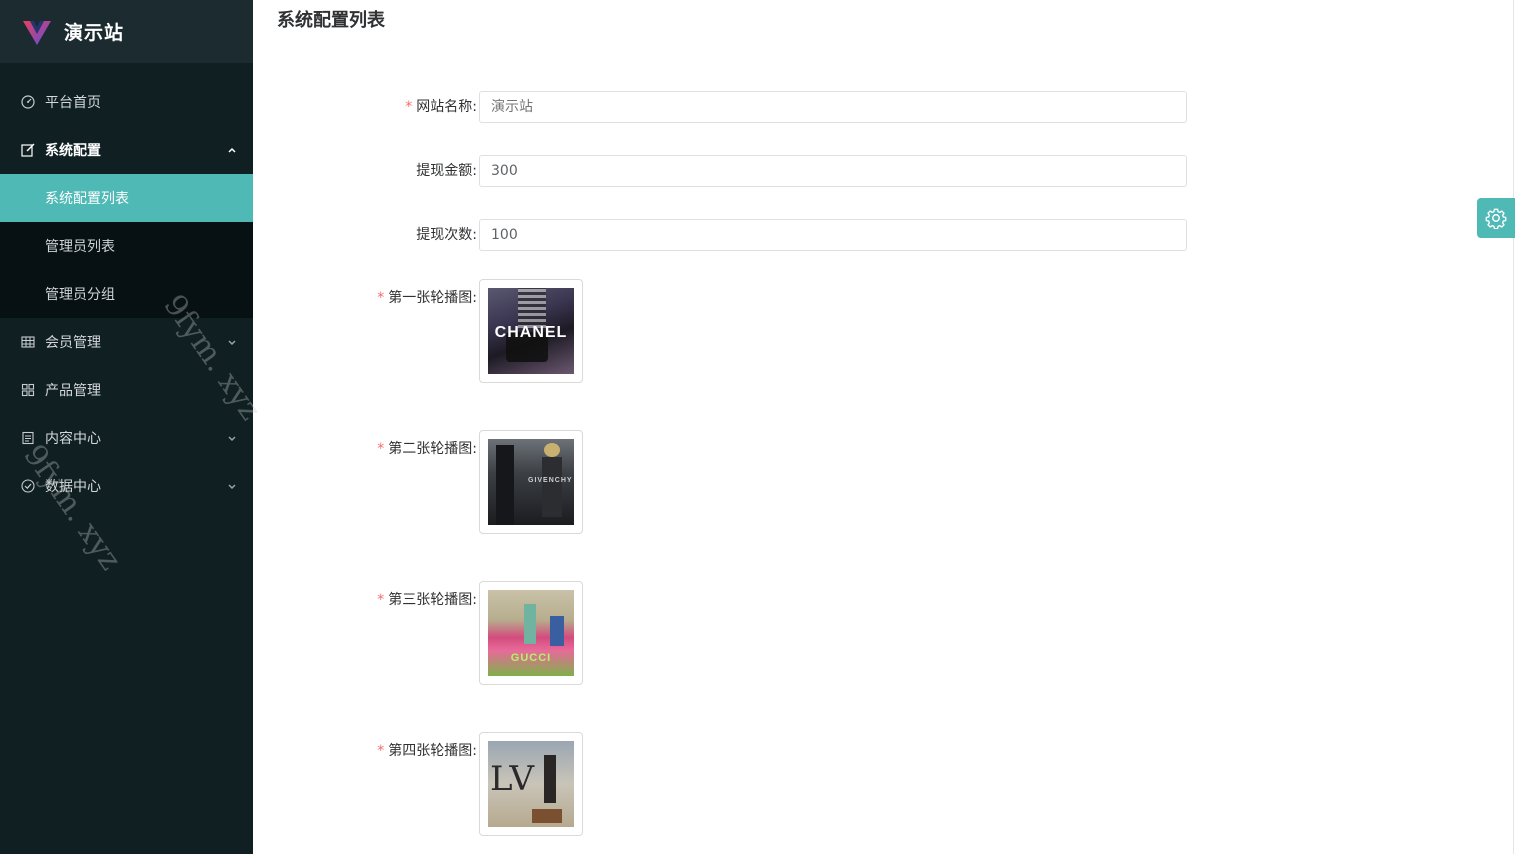  What do you see at coordinates (126, 438) in the screenshot?
I see `sidebar-item-content: 内容中心` at bounding box center [126, 438].